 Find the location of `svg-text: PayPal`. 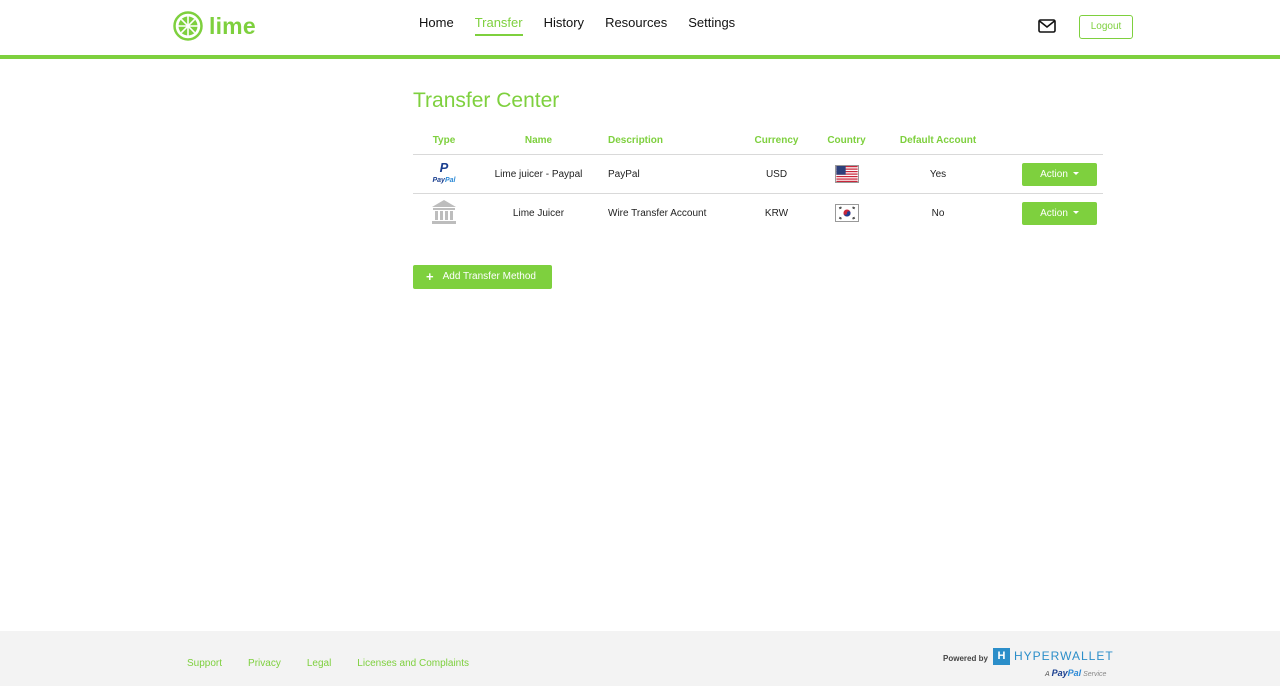

svg-text: PayPal is located at coordinates (445, 180).